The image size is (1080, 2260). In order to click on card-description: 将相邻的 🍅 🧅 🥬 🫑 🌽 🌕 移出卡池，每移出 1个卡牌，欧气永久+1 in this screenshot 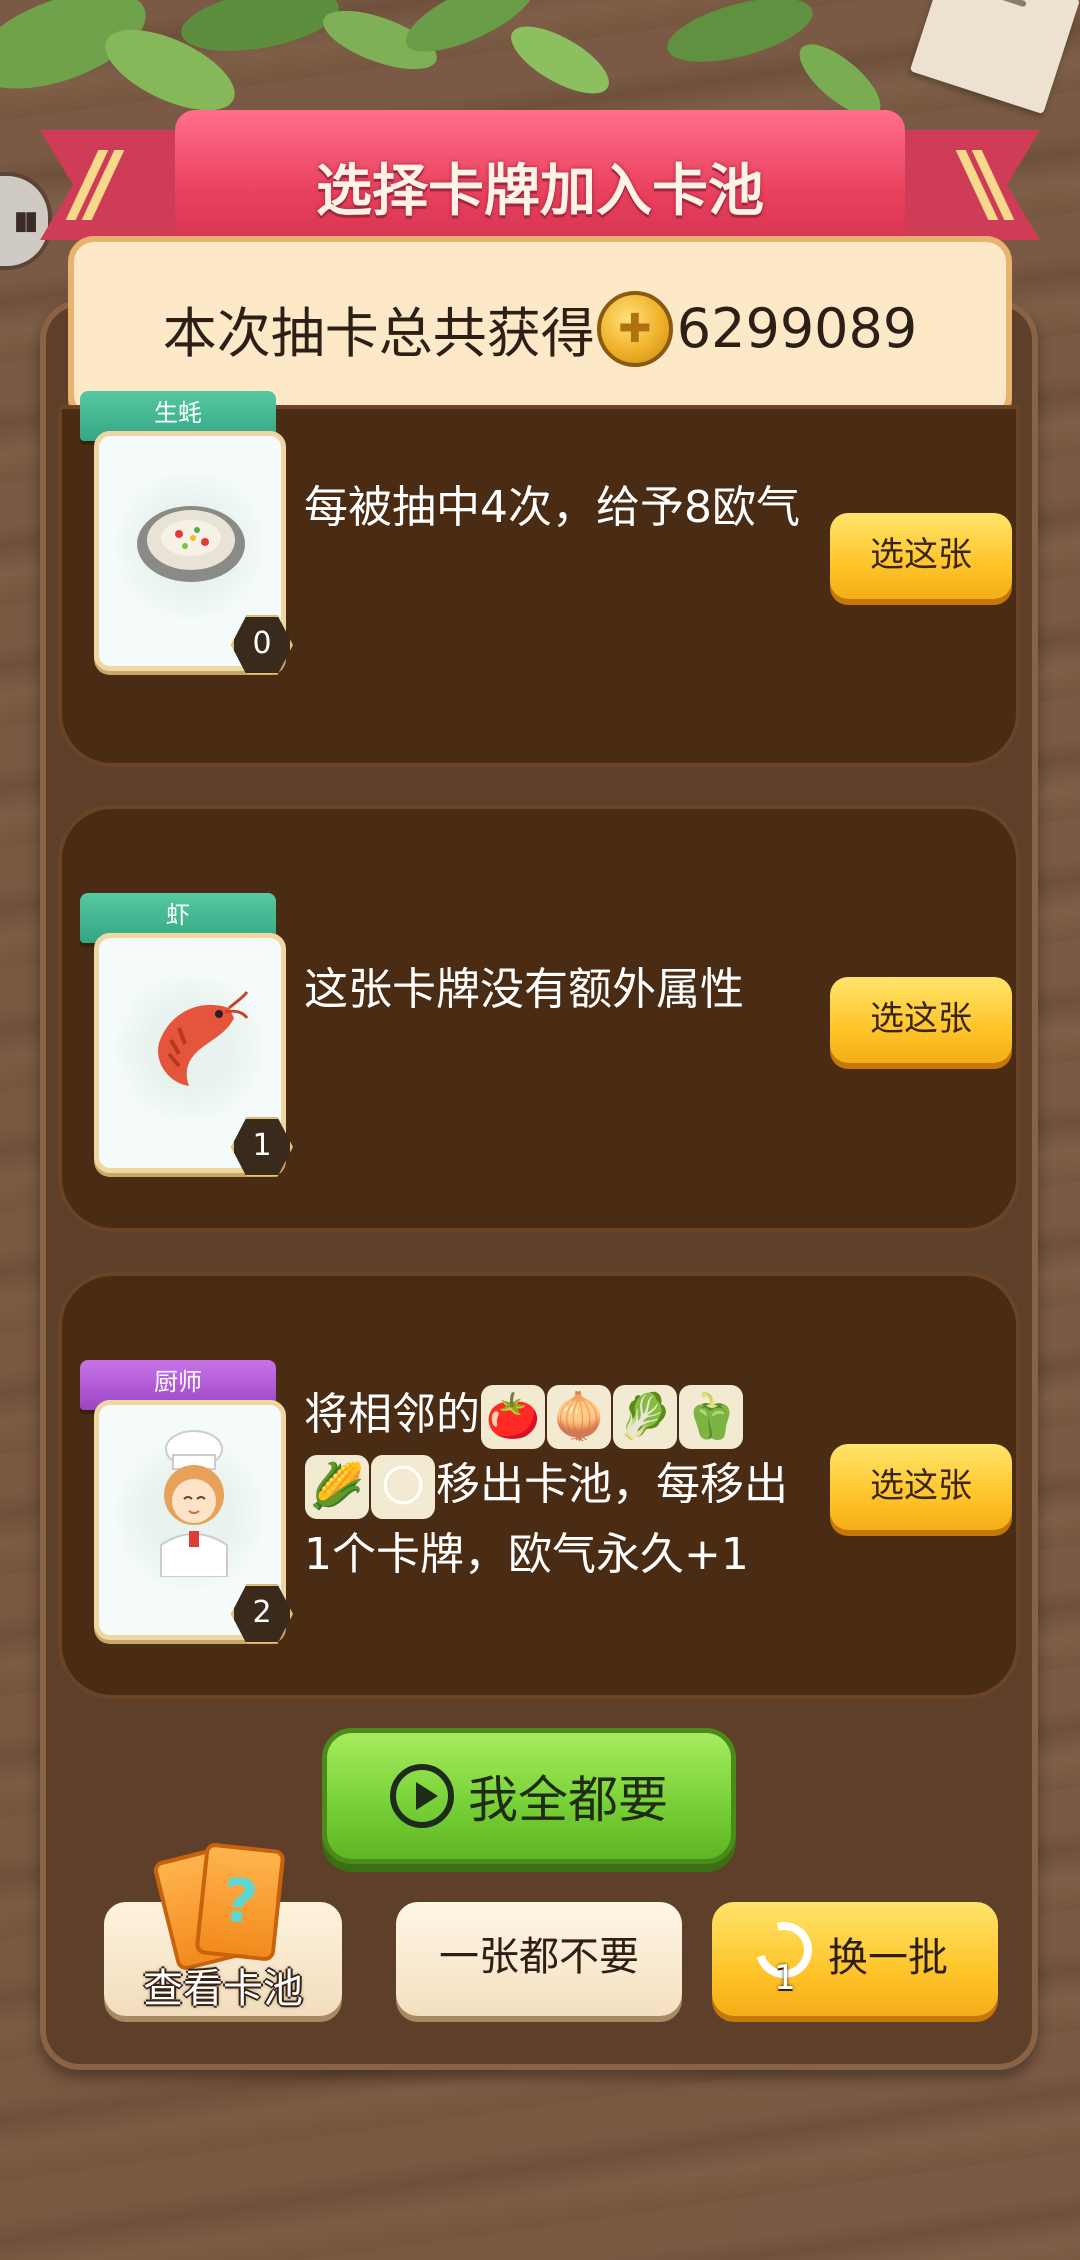, I will do `click(574, 1485)`.